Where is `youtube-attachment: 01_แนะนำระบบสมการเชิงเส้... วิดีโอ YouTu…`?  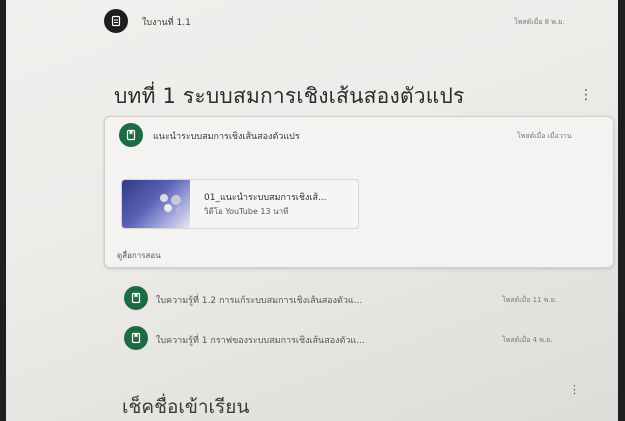 youtube-attachment: 01_แนะนำระบบสมการเชิงเส้... วิดีโอ YouTu… is located at coordinates (240, 204).